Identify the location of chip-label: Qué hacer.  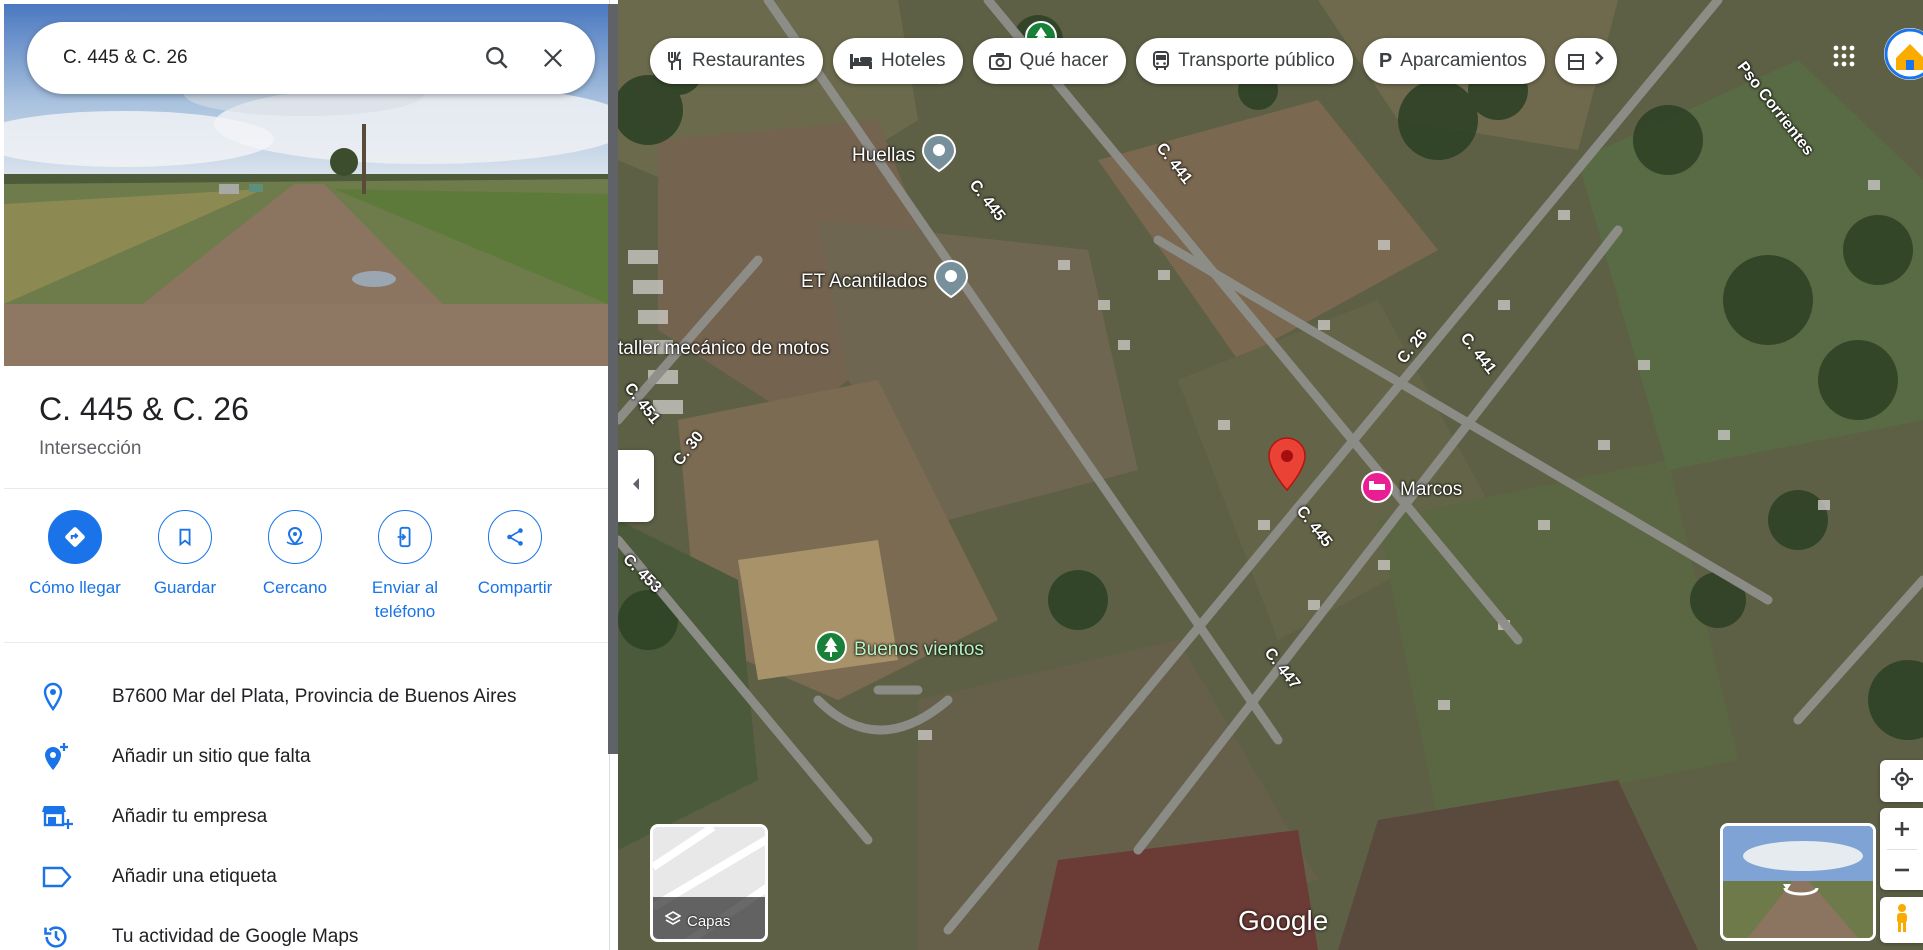
(1064, 60).